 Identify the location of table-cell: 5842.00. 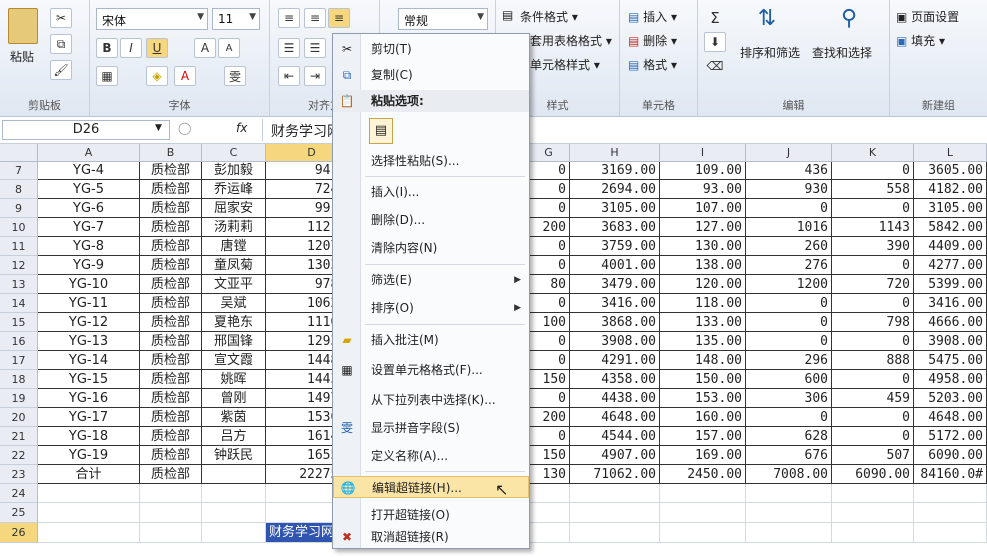
(950, 227).